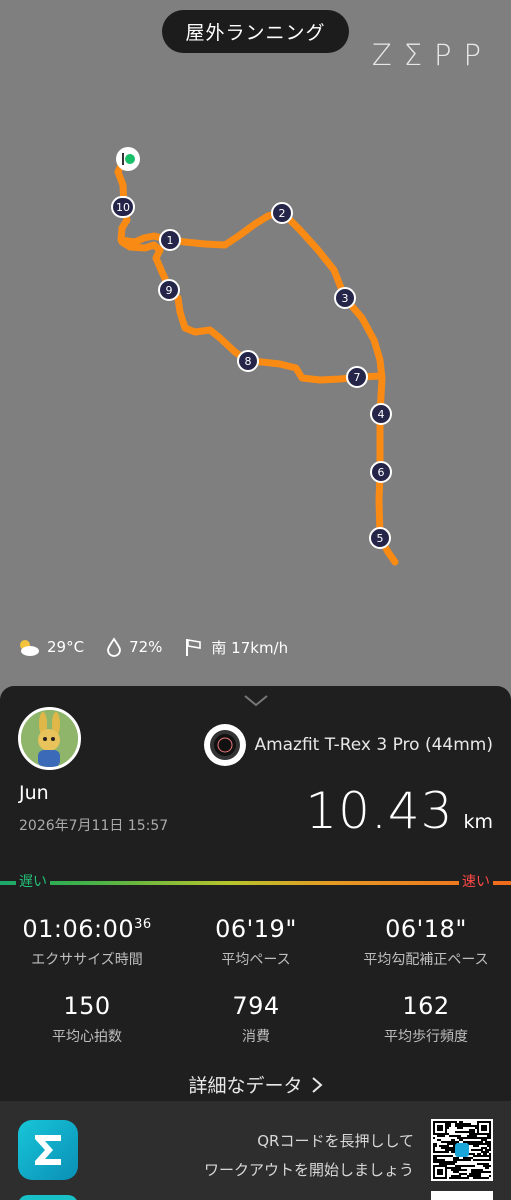  Describe the element at coordinates (250, 647) in the screenshot. I see `wind-value: 南 17km/h` at that location.